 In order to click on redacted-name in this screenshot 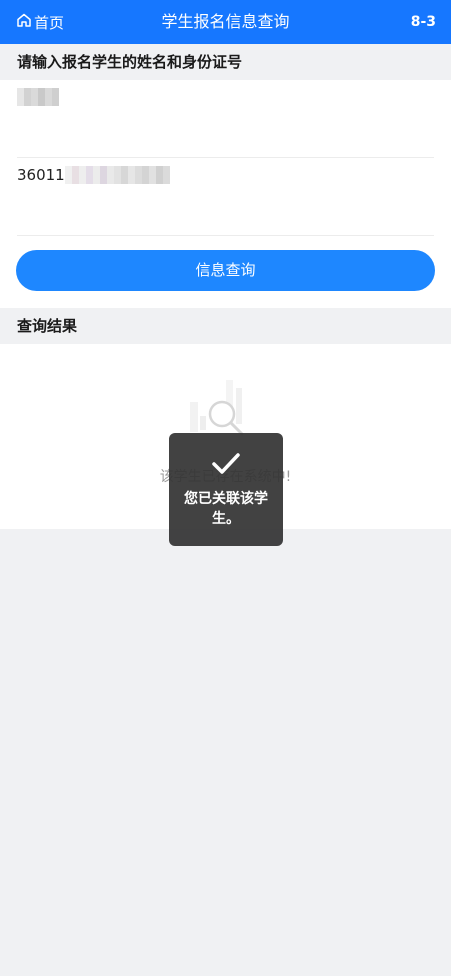, I will do `click(38, 97)`.